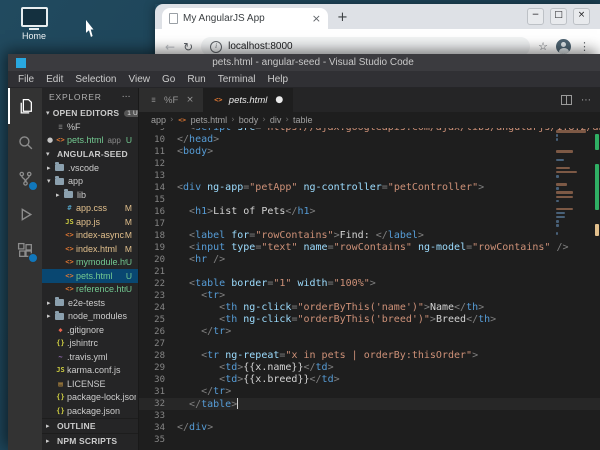 The width and height of the screenshot is (600, 450). Describe the element at coordinates (369, 404) in the screenshot. I see `code-line: 32 </table>` at that location.